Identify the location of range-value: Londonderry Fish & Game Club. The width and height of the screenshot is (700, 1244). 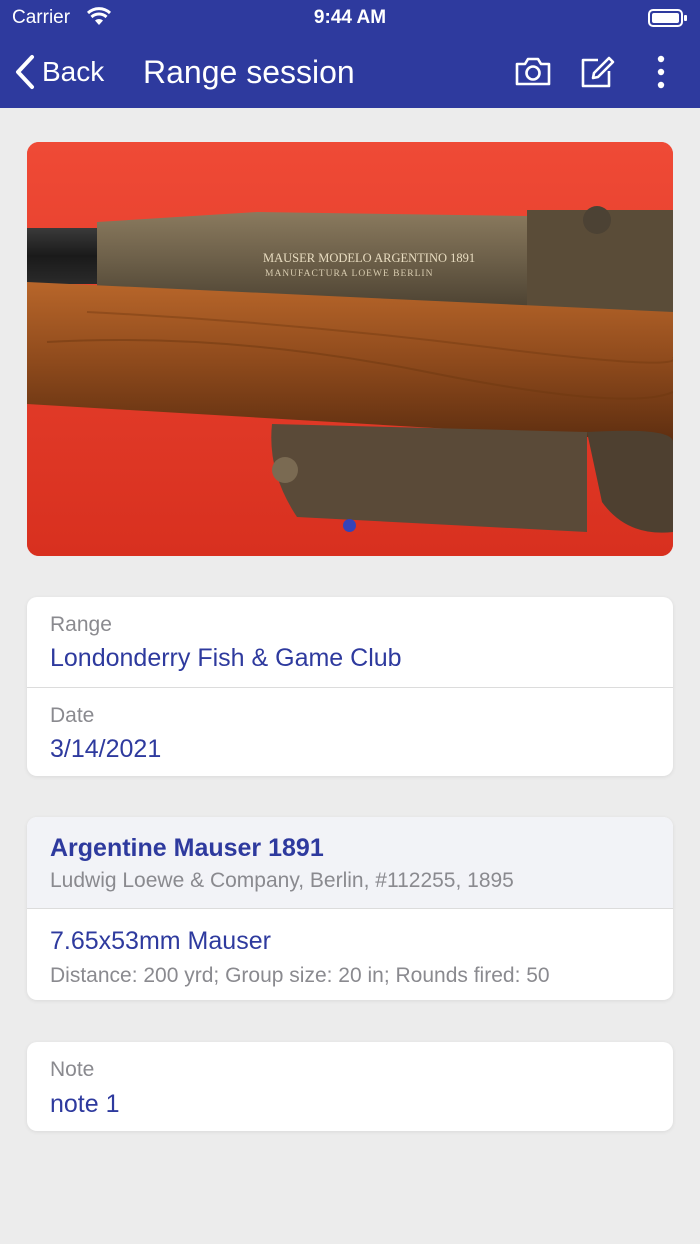
(226, 658).